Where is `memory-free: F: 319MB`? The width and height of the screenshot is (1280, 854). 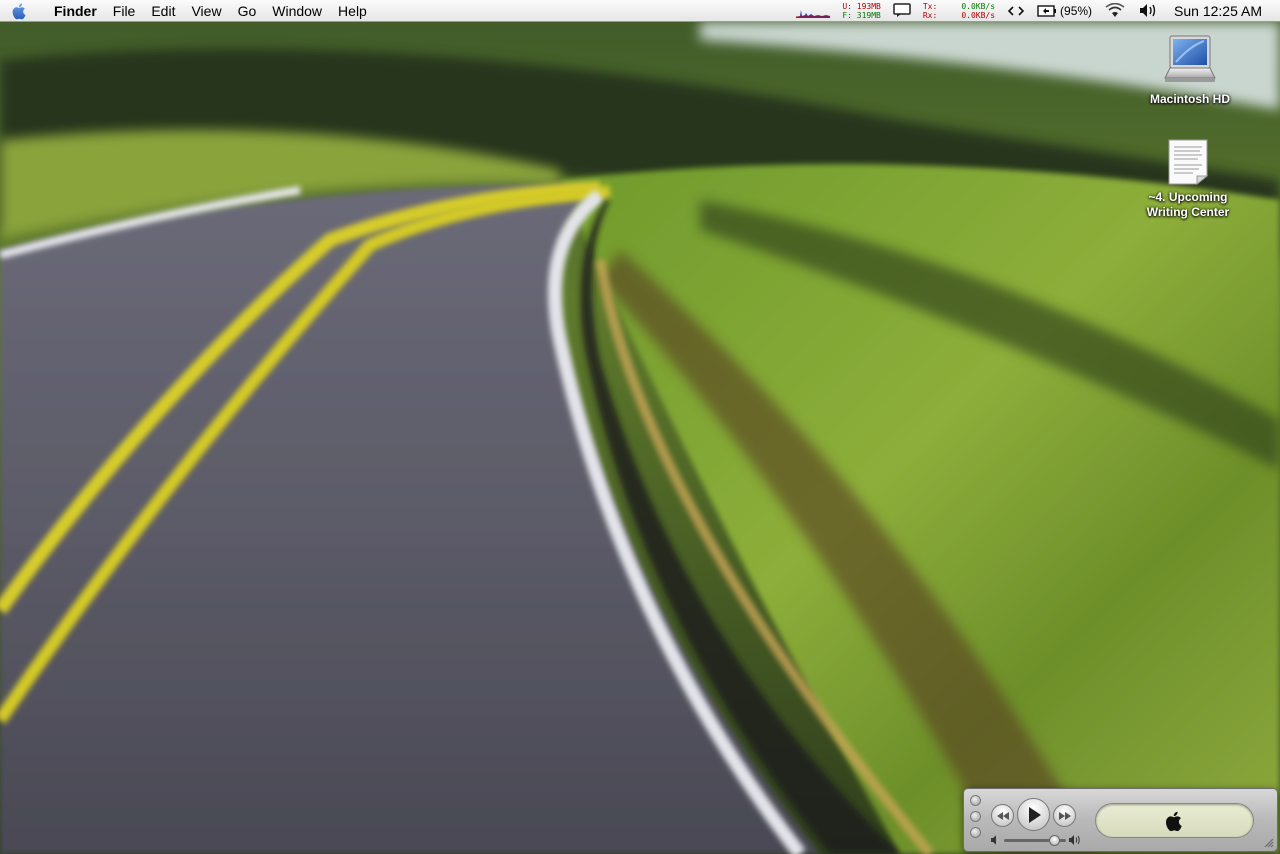
memory-free: F: 319MB is located at coordinates (861, 15).